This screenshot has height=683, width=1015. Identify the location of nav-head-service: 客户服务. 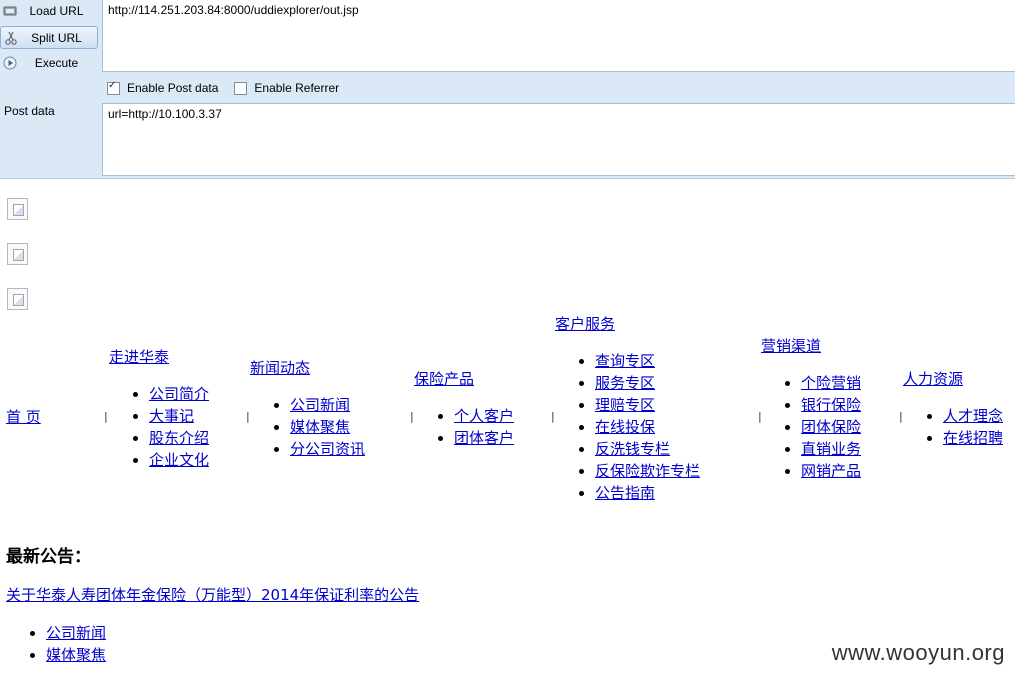
(627, 323).